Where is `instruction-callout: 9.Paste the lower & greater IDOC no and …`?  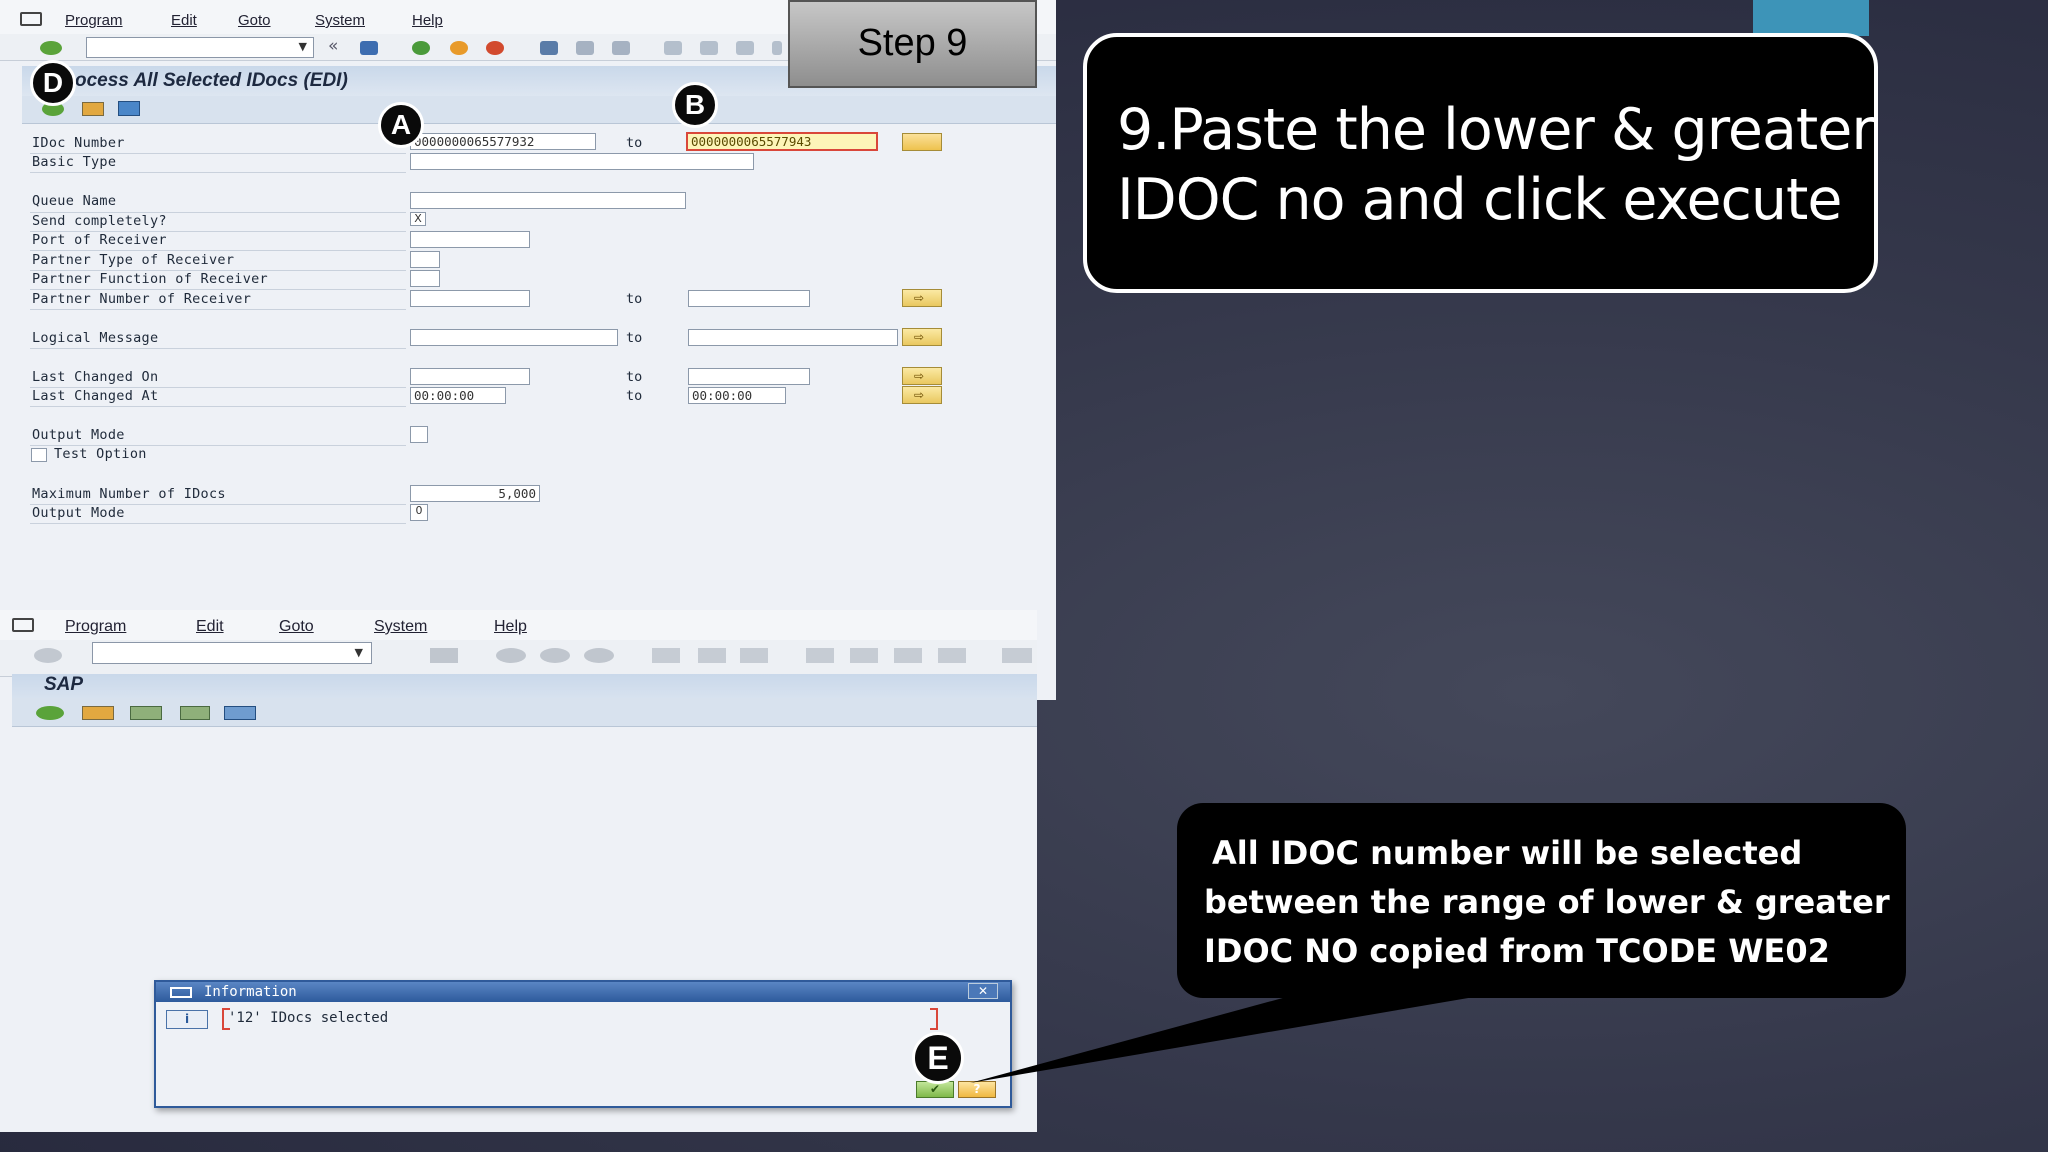
instruction-callout: 9.Paste the lower & greater IDOC no and … is located at coordinates (1480, 163).